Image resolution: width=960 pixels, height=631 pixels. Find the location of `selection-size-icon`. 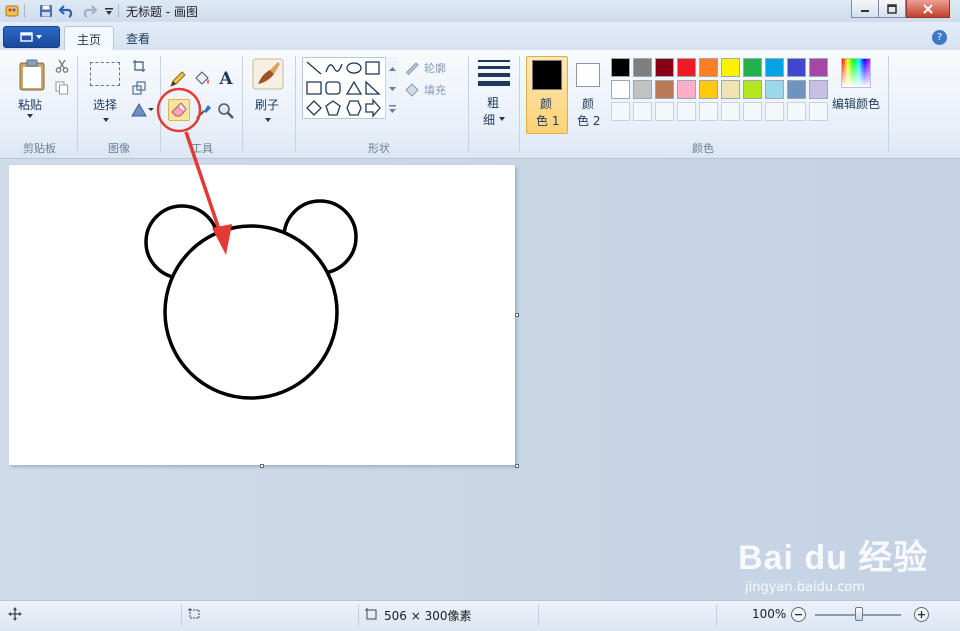

selection-size-icon is located at coordinates (194, 614).